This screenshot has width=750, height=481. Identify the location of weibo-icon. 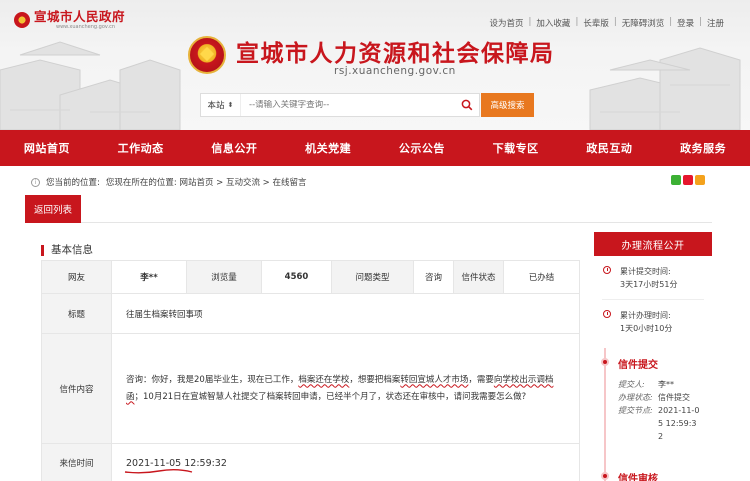
(688, 180).